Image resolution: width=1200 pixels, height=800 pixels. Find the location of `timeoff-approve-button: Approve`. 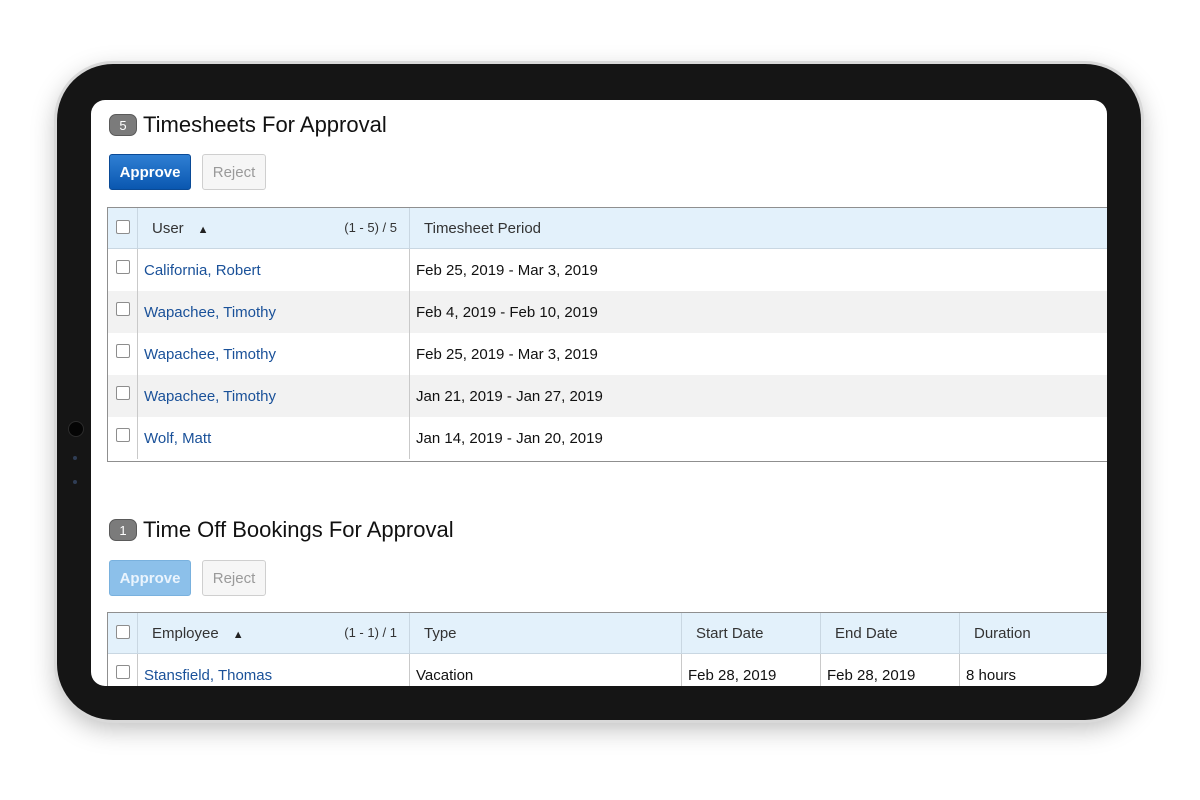

timeoff-approve-button: Approve is located at coordinates (150, 578).